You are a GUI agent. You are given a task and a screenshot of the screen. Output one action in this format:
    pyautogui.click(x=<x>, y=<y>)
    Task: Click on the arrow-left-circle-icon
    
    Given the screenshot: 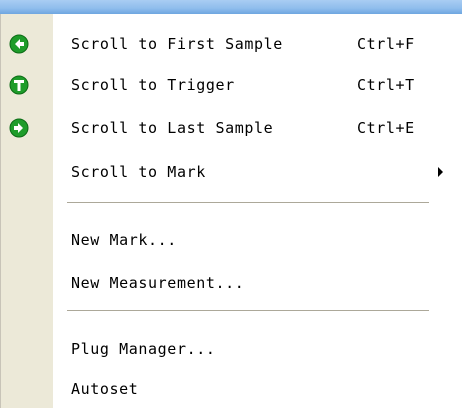 What is the action you would take?
    pyautogui.click(x=19, y=44)
    